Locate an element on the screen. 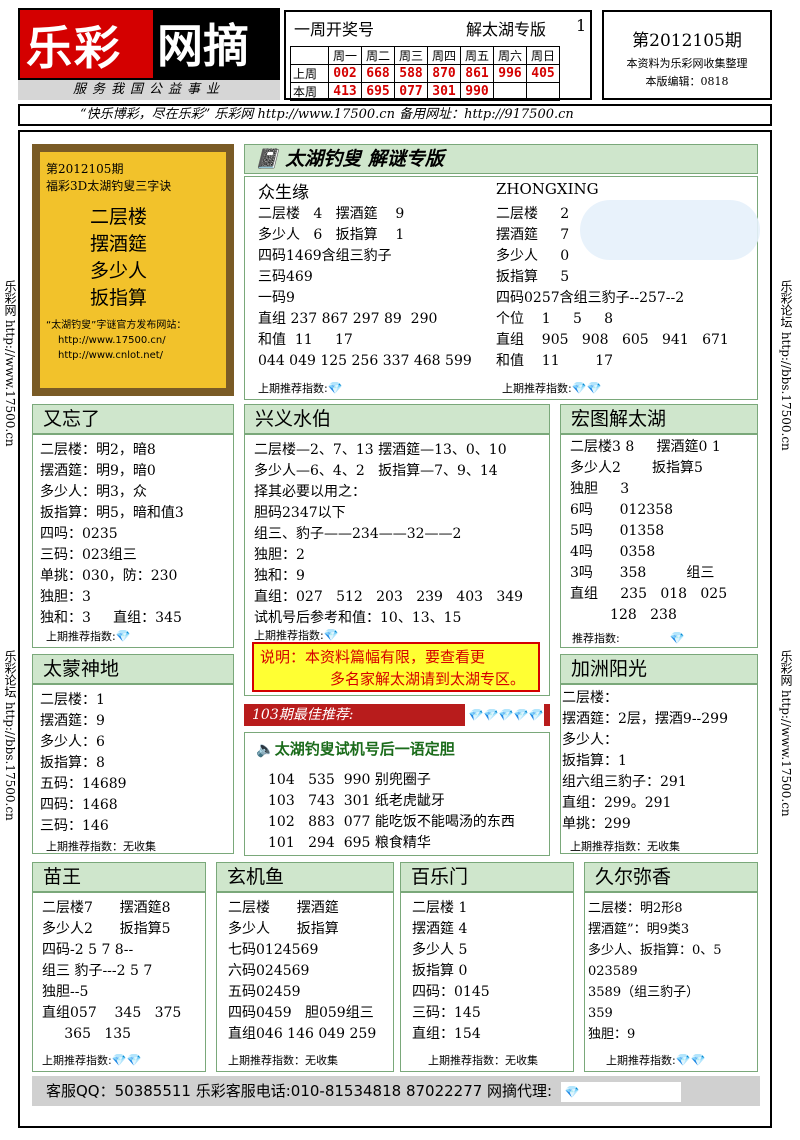 The image size is (800, 1140). slogan: 服务我国公益事业 is located at coordinates (149, 90).